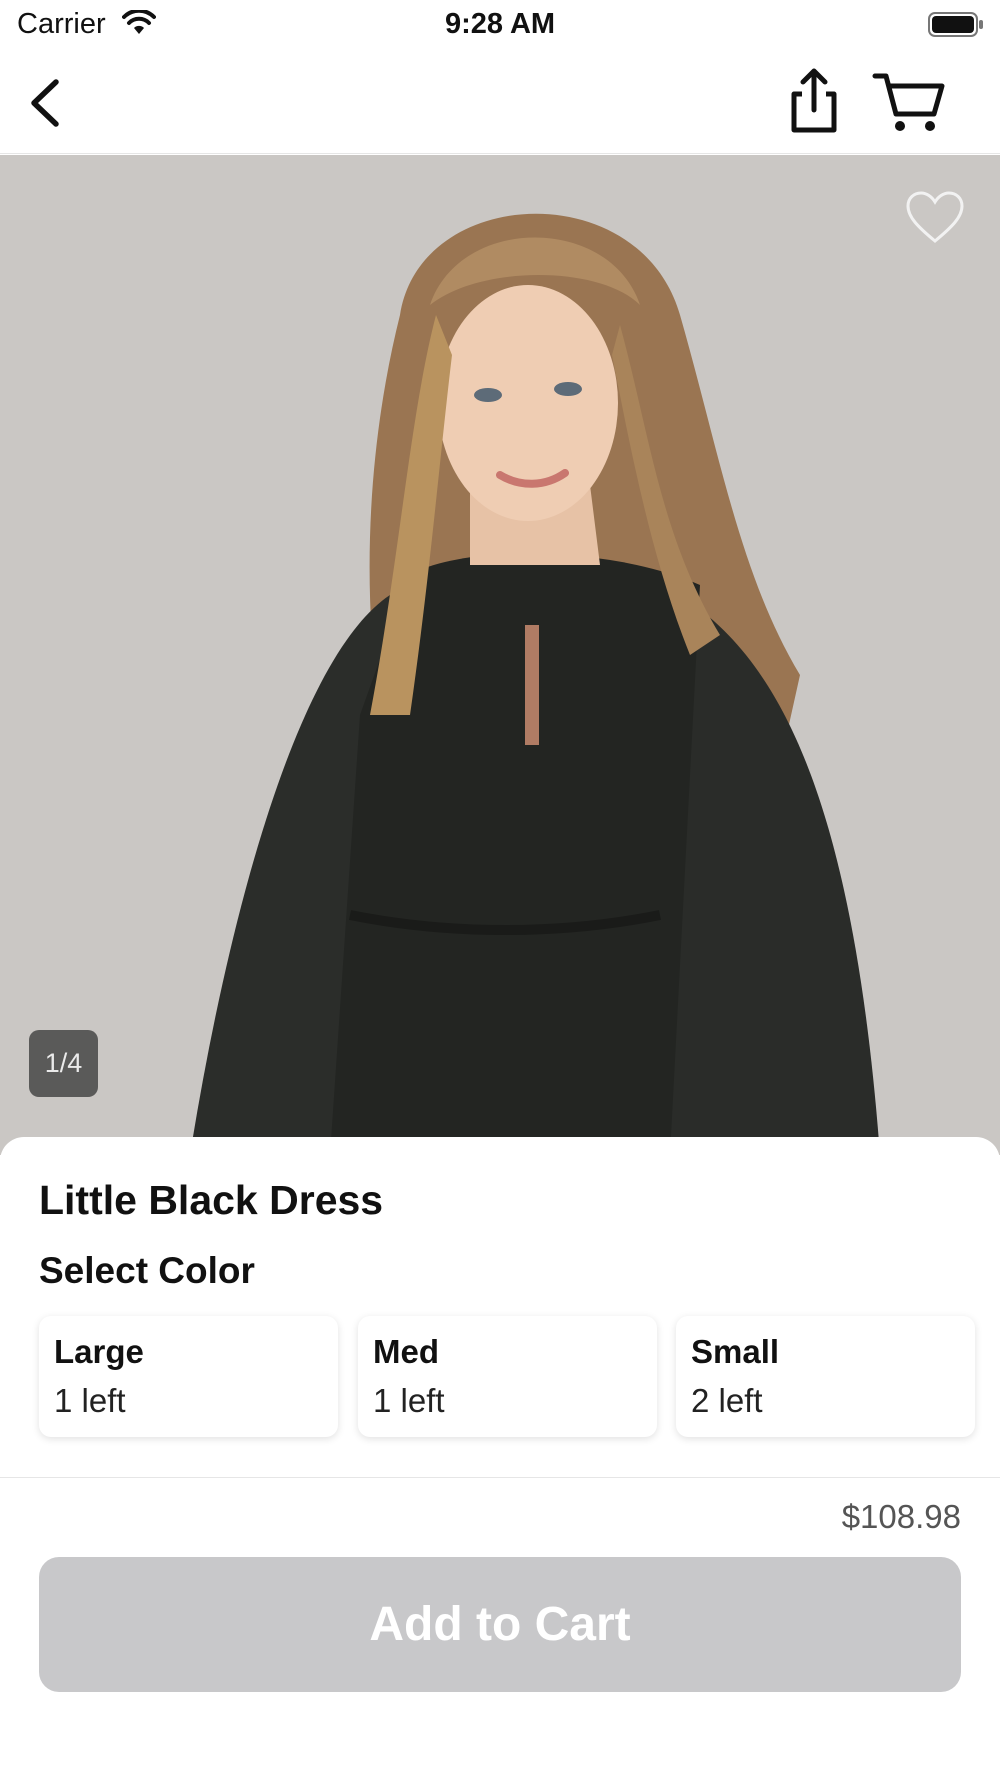 This screenshot has width=1000, height=1778. What do you see at coordinates (955, 24) in the screenshot?
I see `battery-icon` at bounding box center [955, 24].